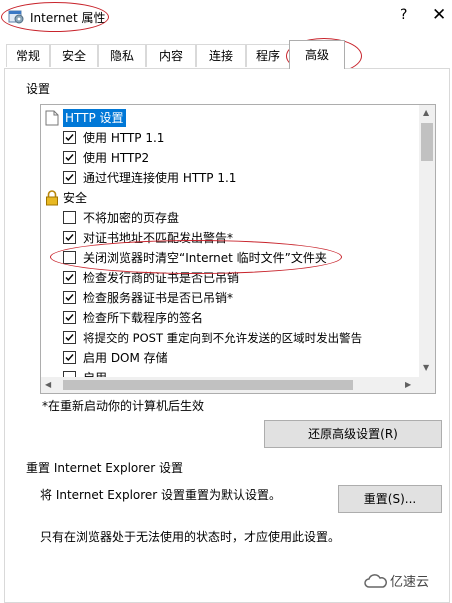 This screenshot has width=452, height=603. I want to click on option-enable-dom-storage: 启用 DOM 存储, so click(229, 358).